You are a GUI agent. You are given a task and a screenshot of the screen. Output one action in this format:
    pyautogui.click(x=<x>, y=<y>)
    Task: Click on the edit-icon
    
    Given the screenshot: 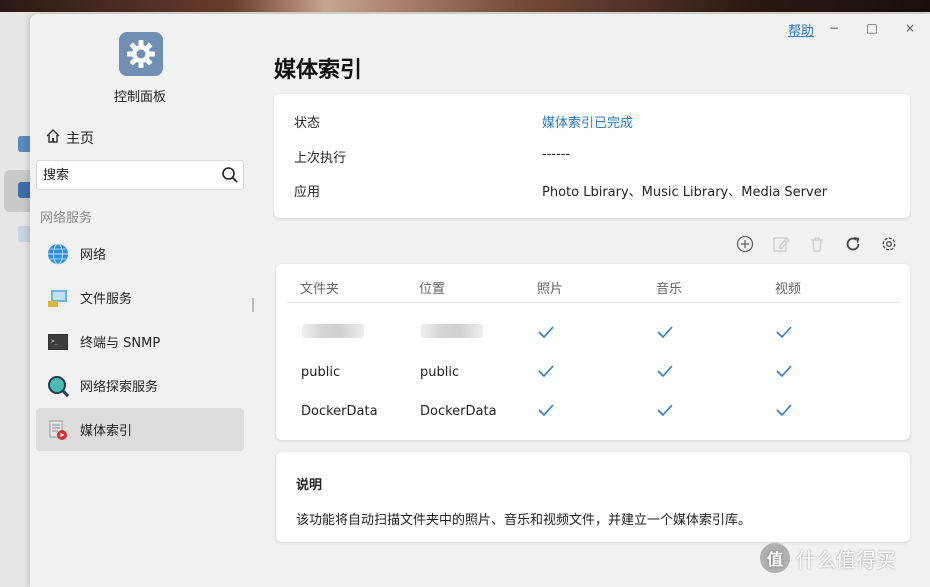 What is the action you would take?
    pyautogui.click(x=781, y=244)
    